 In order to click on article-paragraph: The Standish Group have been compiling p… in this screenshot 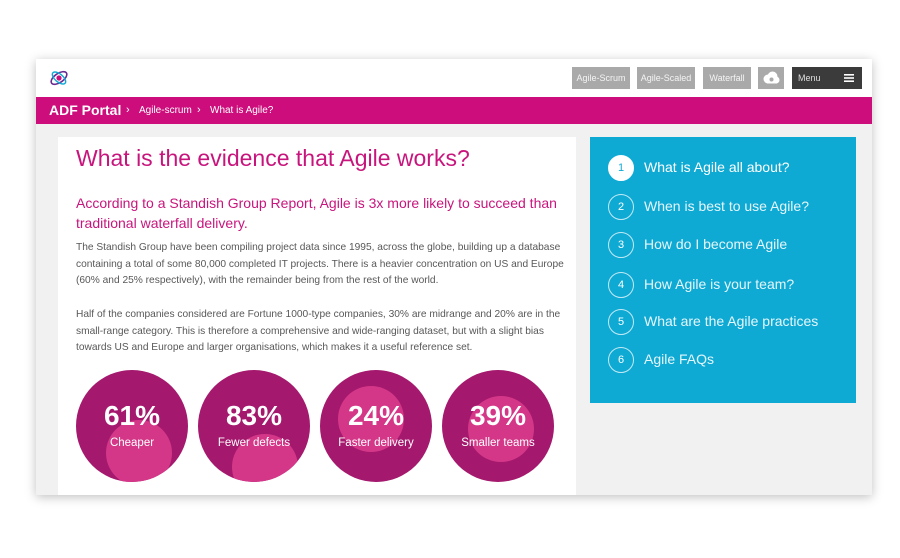, I will do `click(320, 264)`.